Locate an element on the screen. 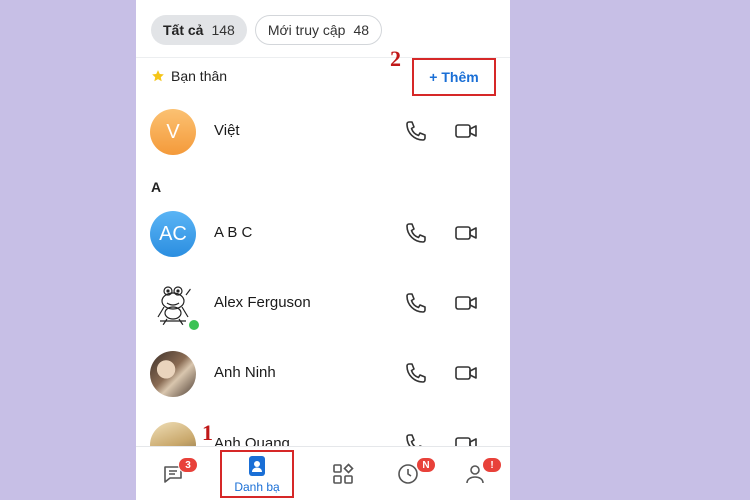  grid-shapes-icon is located at coordinates (343, 473).